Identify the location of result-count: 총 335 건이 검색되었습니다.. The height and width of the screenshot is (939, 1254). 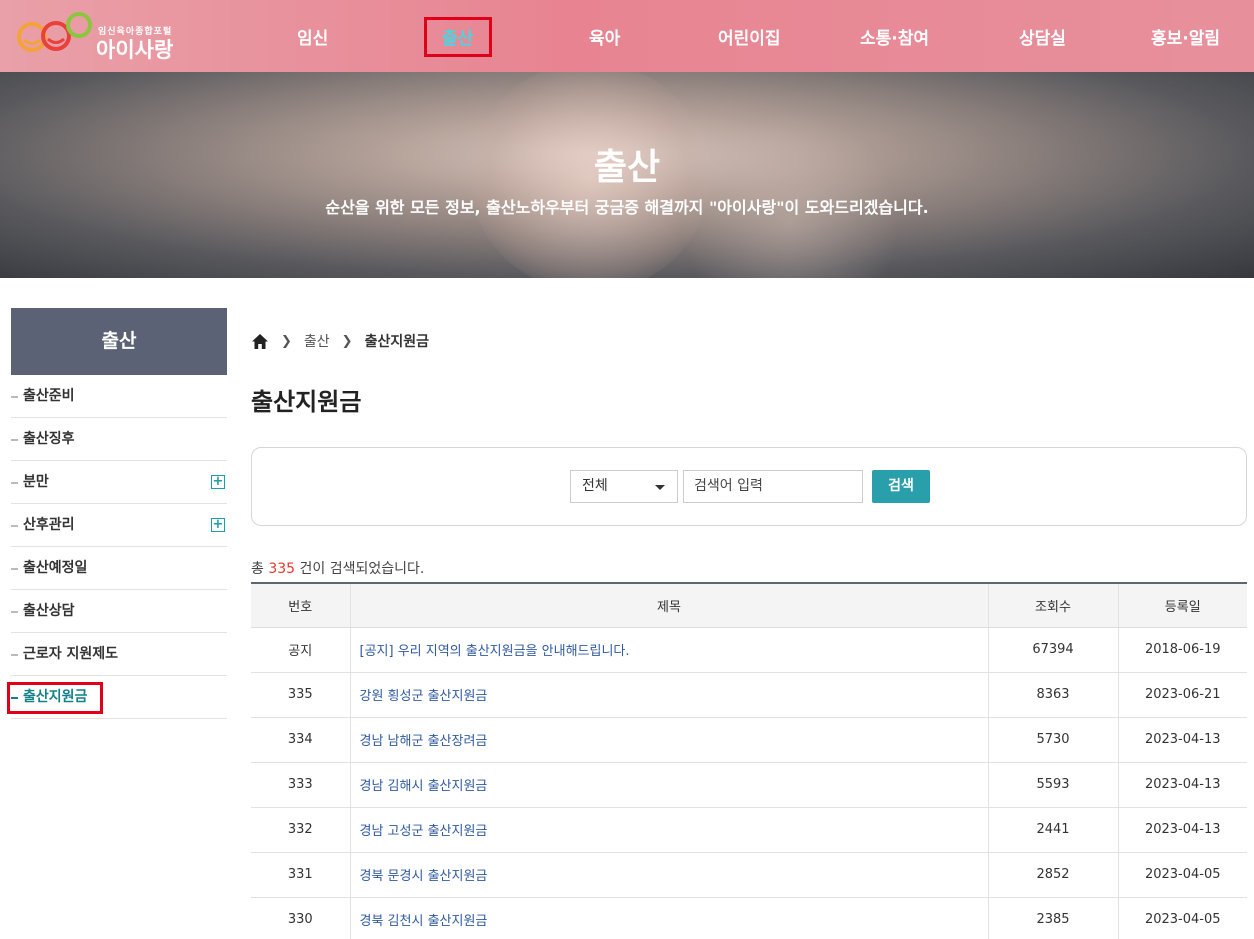
(337, 568).